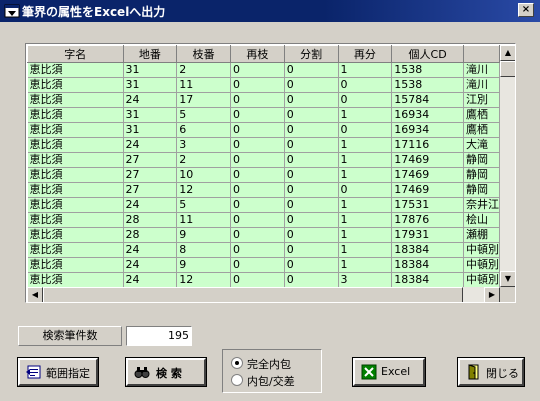 This screenshot has width=540, height=401. What do you see at coordinates (35, 294) in the screenshot?
I see `scroll-left-icon: ◀` at bounding box center [35, 294].